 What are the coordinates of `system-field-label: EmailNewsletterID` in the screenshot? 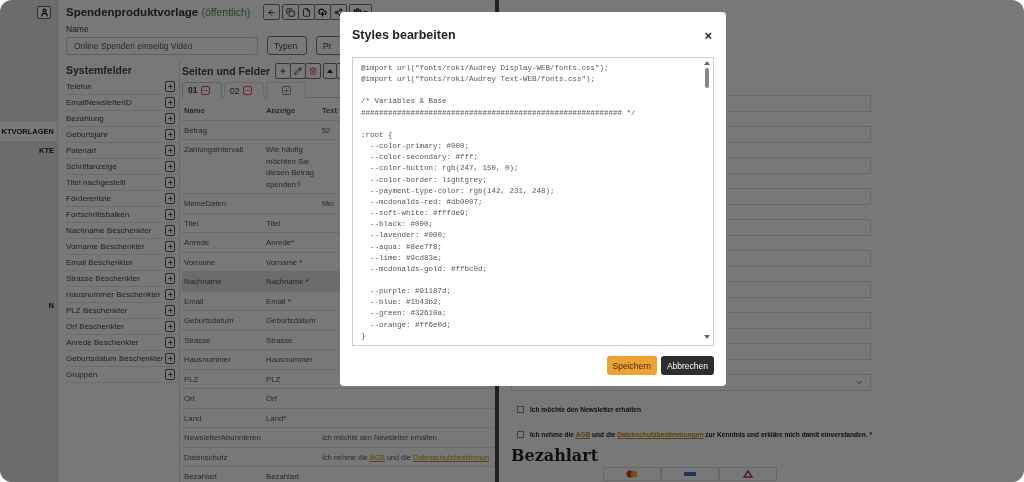 It's located at (99, 102).